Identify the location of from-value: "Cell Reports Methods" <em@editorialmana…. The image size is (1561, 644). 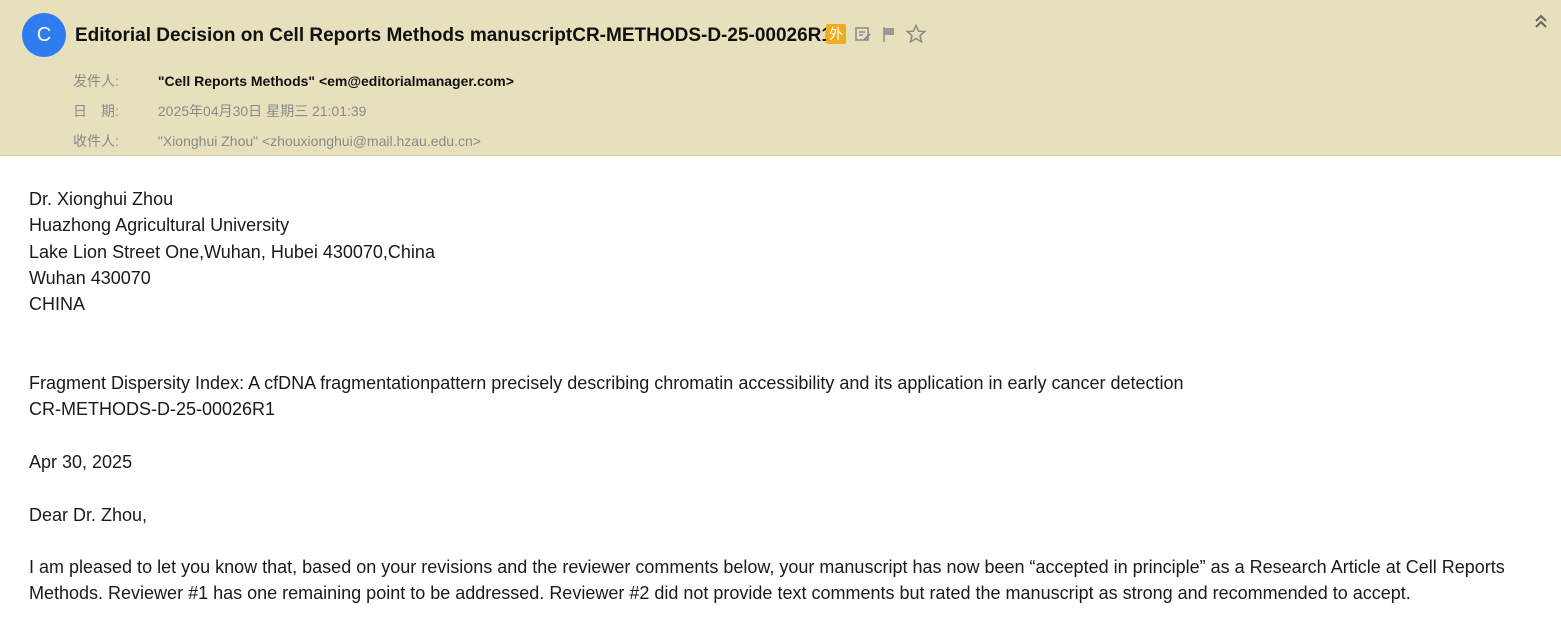
(336, 81).